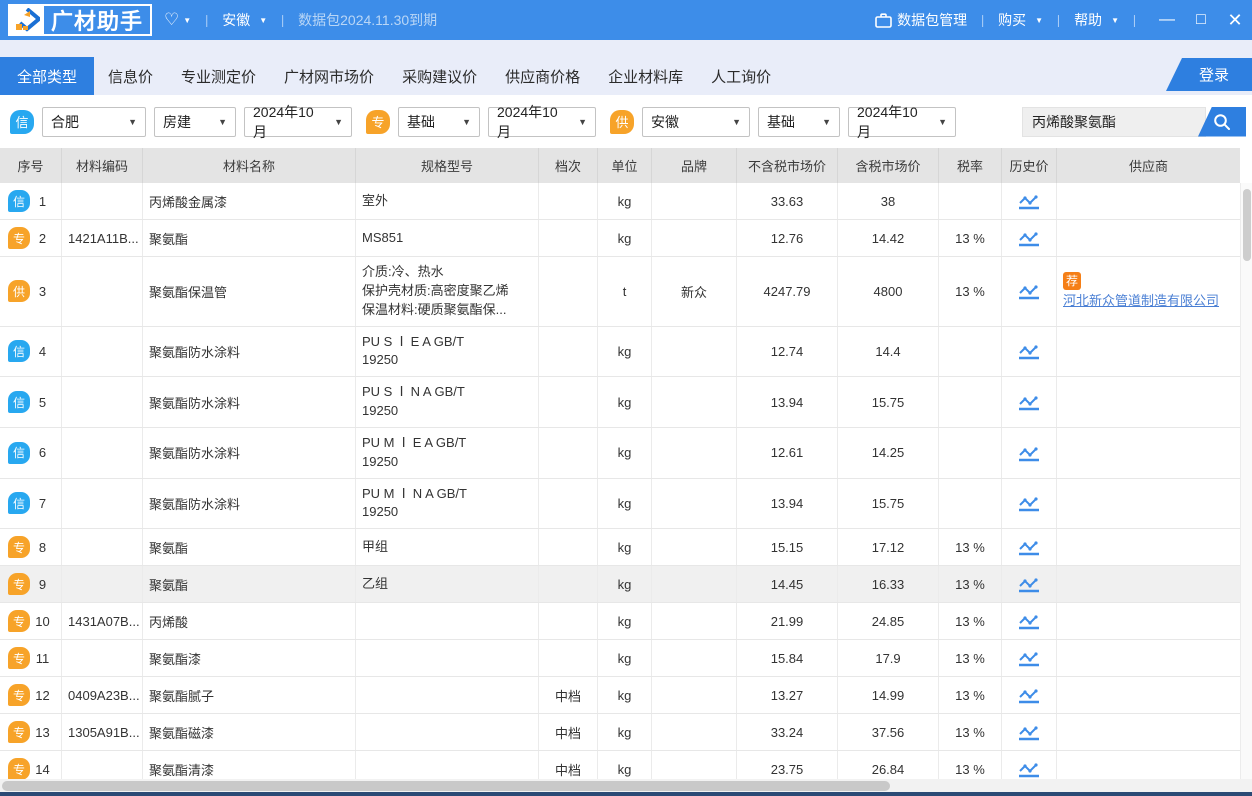  I want to click on supplier-link: 河北新众管道制造有限公司, so click(1141, 301).